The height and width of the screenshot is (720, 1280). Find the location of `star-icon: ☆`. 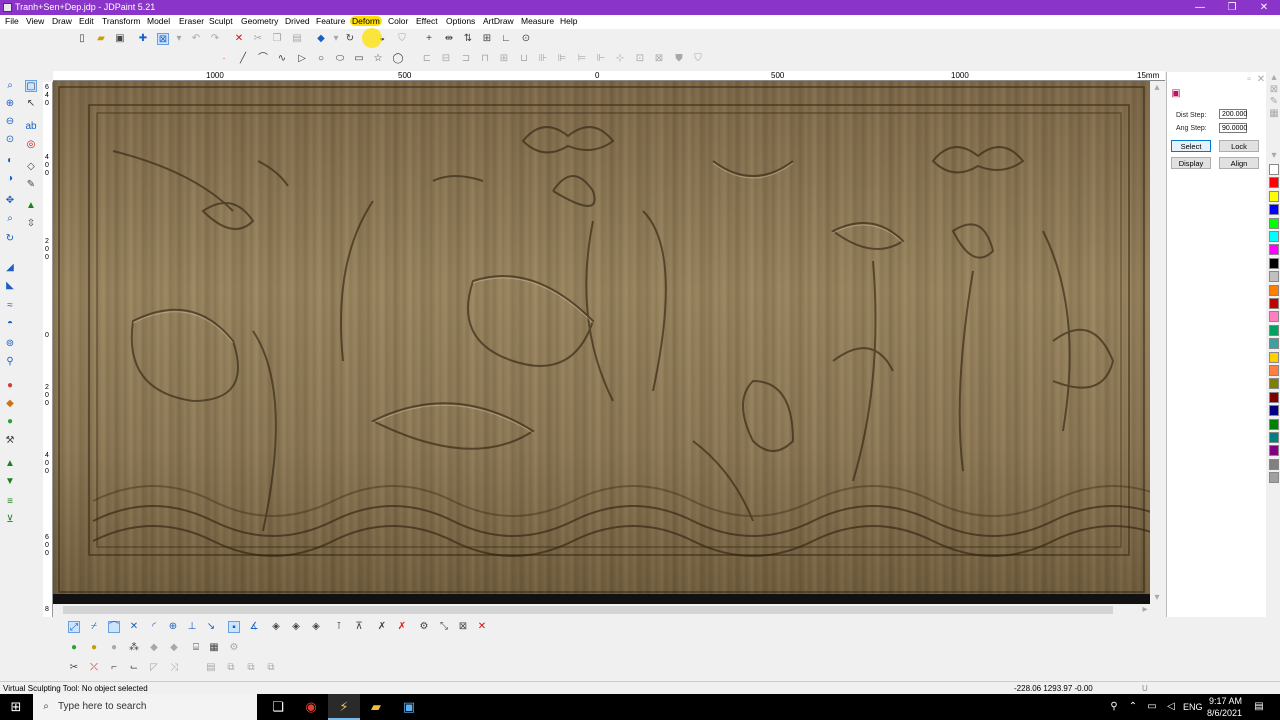

star-icon: ☆ is located at coordinates (378, 59).